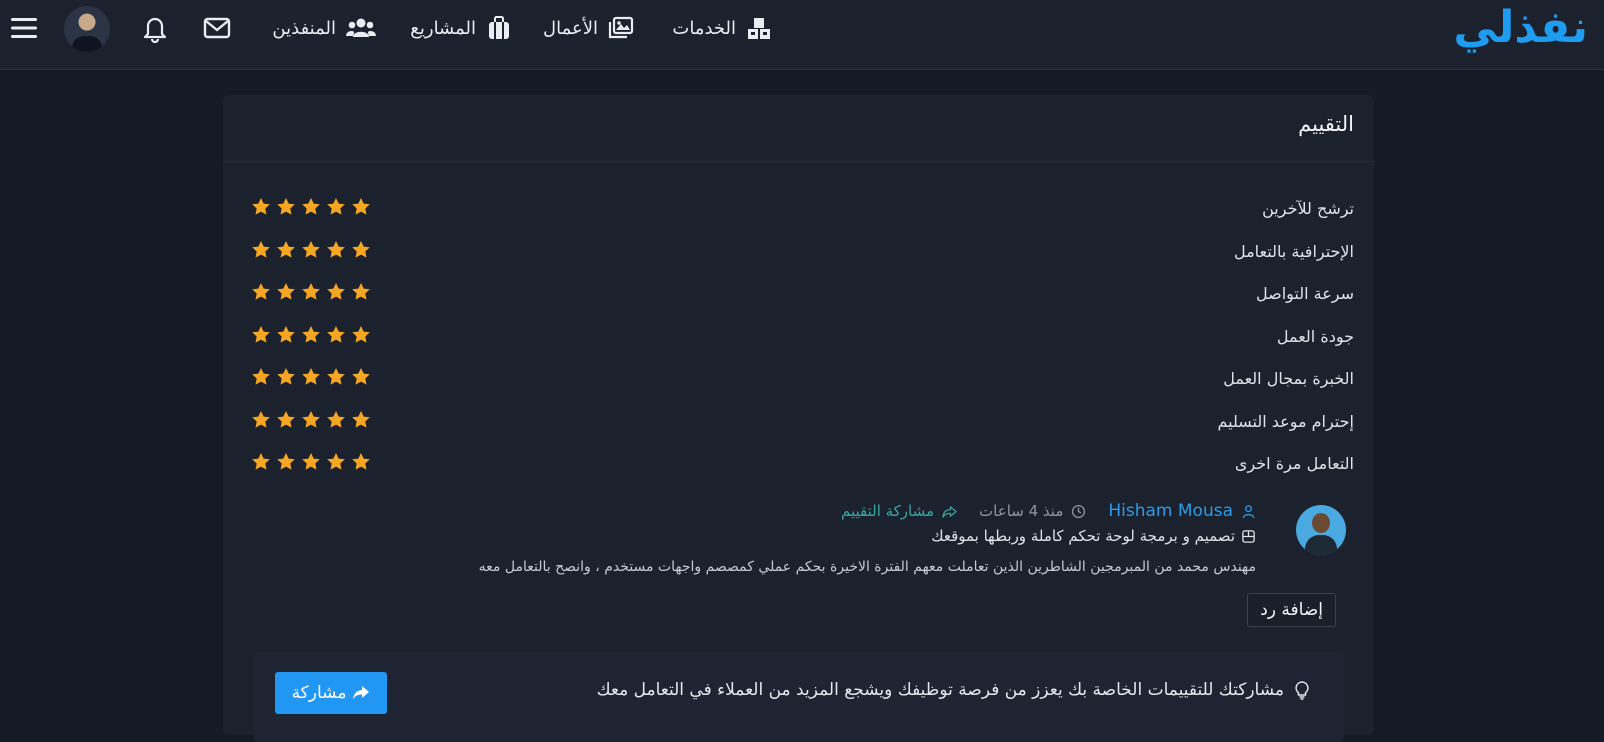  I want to click on share-button-label: مشاركة, so click(319, 693).